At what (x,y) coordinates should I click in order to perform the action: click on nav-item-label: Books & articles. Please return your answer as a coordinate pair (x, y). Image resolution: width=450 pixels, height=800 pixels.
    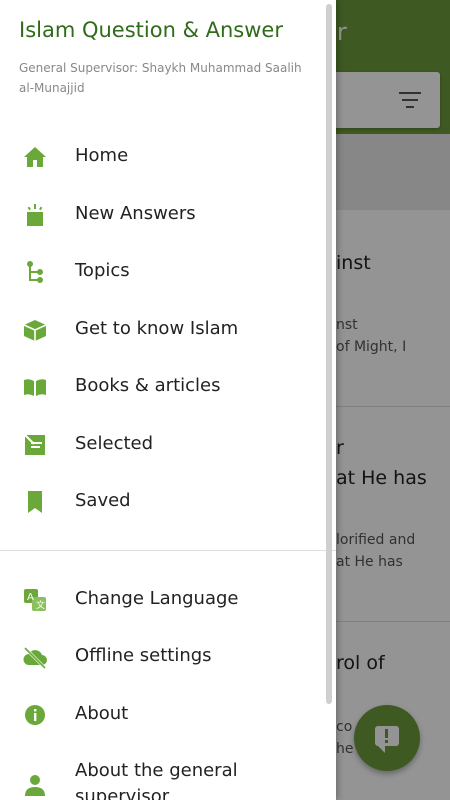
    Looking at the image, I should click on (148, 385).